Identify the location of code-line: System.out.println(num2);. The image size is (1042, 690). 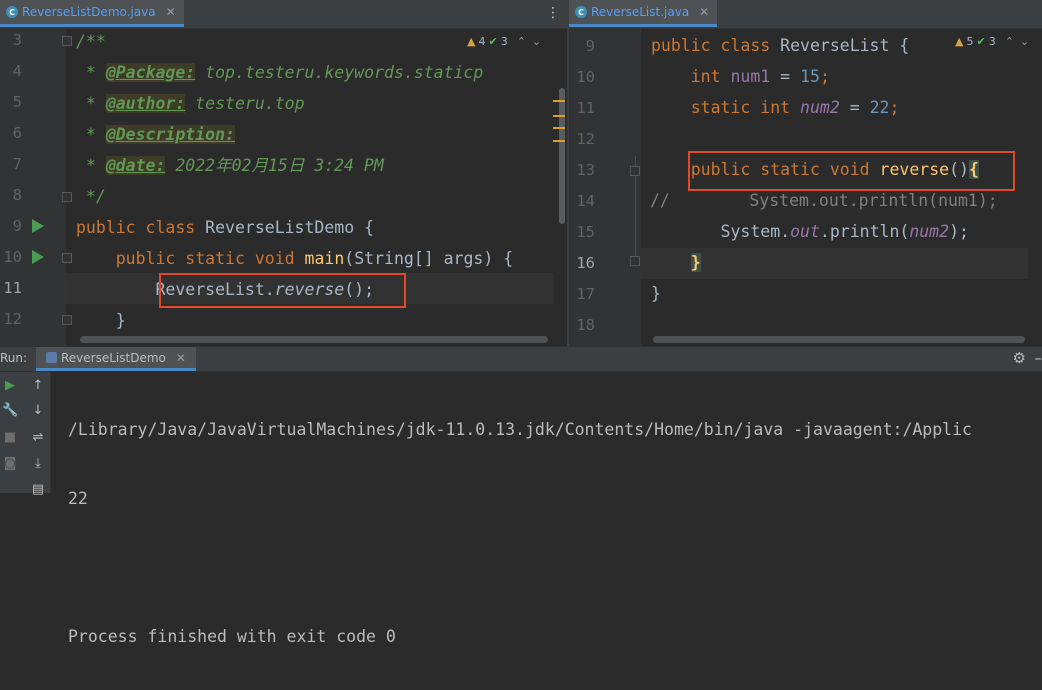
(810, 231).